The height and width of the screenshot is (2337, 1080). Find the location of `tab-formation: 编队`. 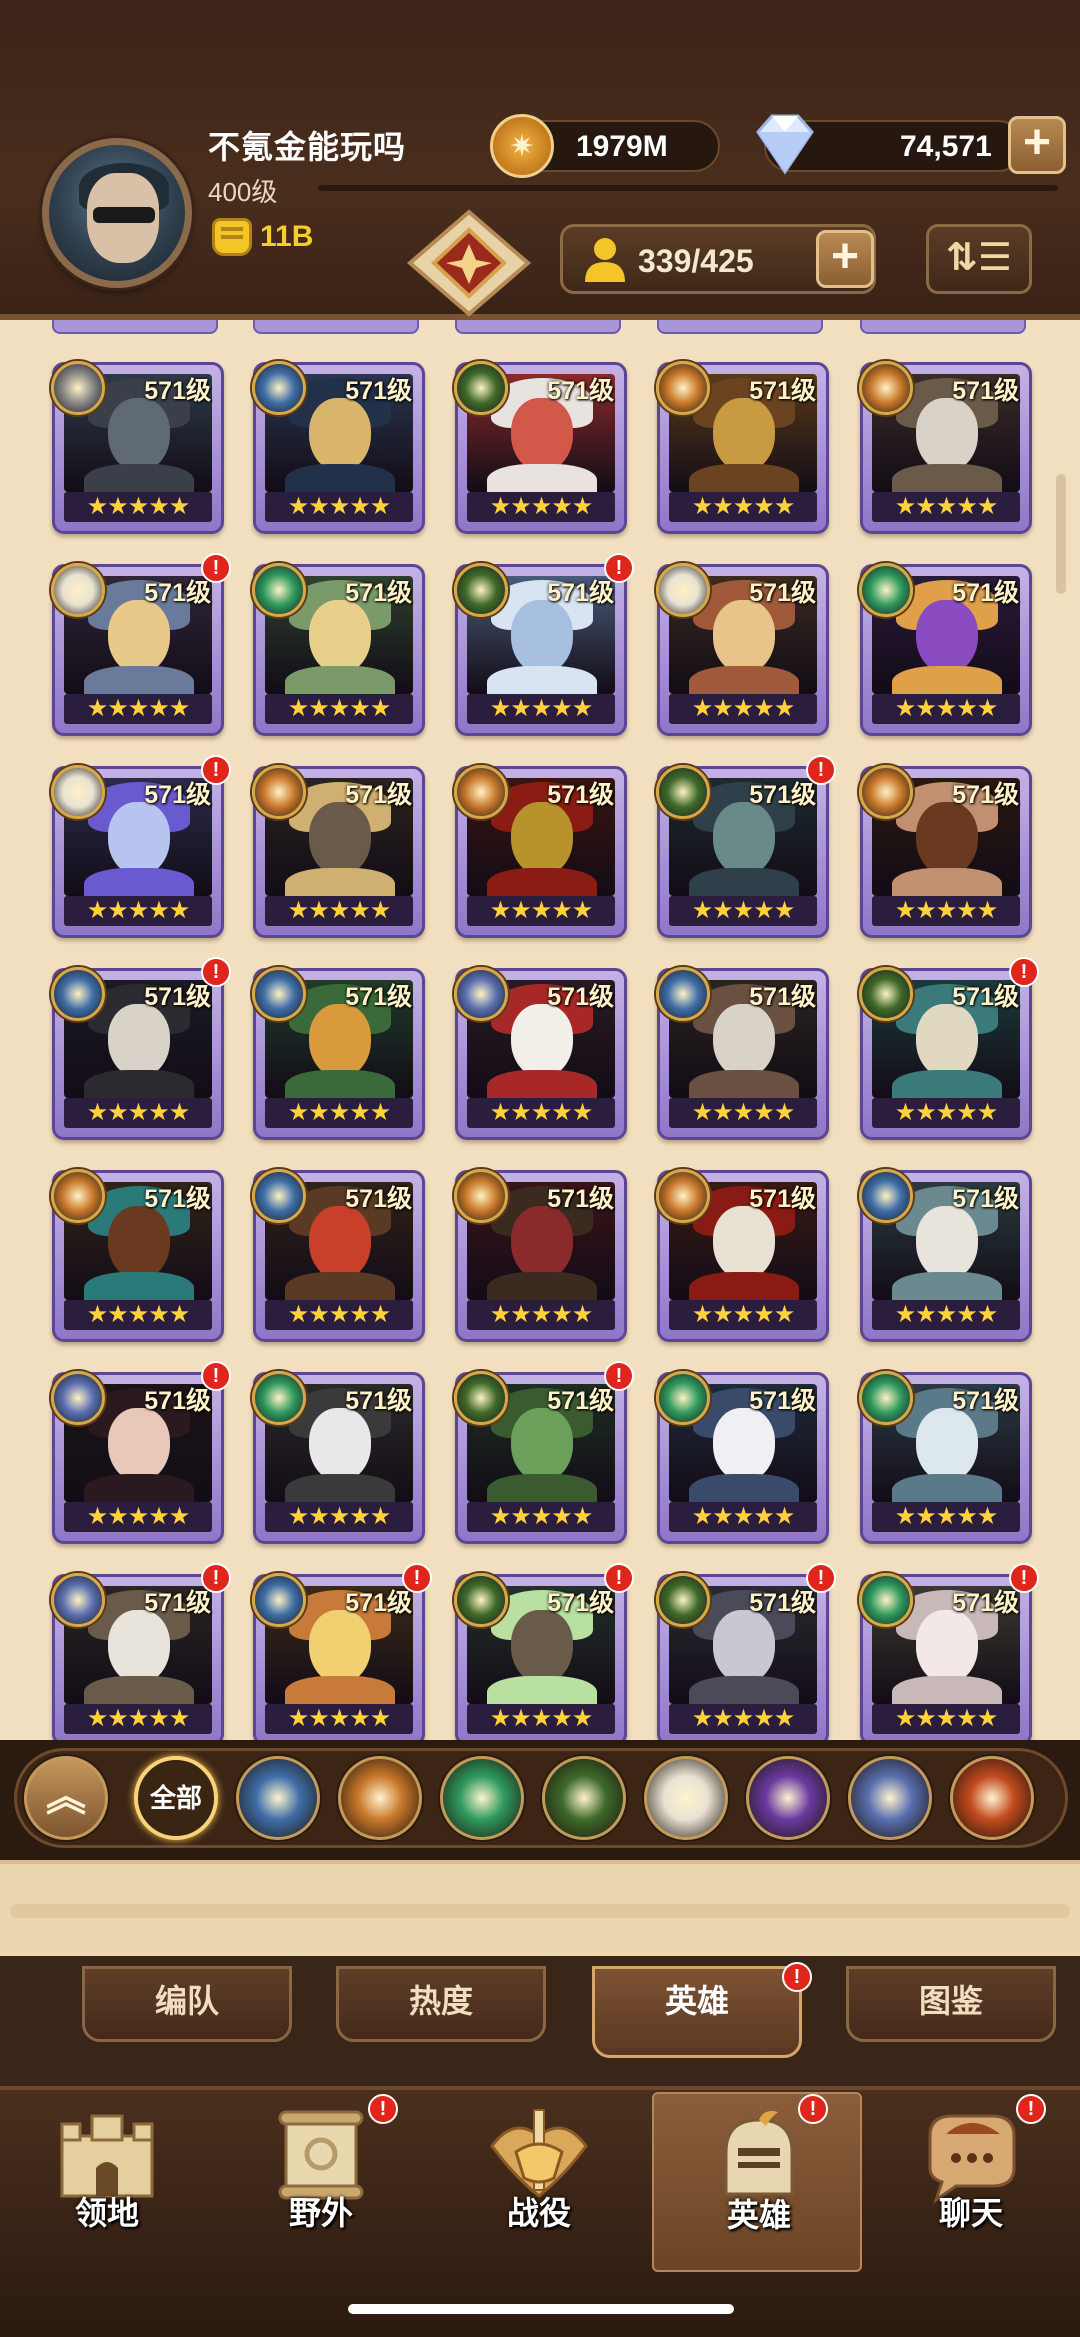

tab-formation: 编队 is located at coordinates (187, 2004).